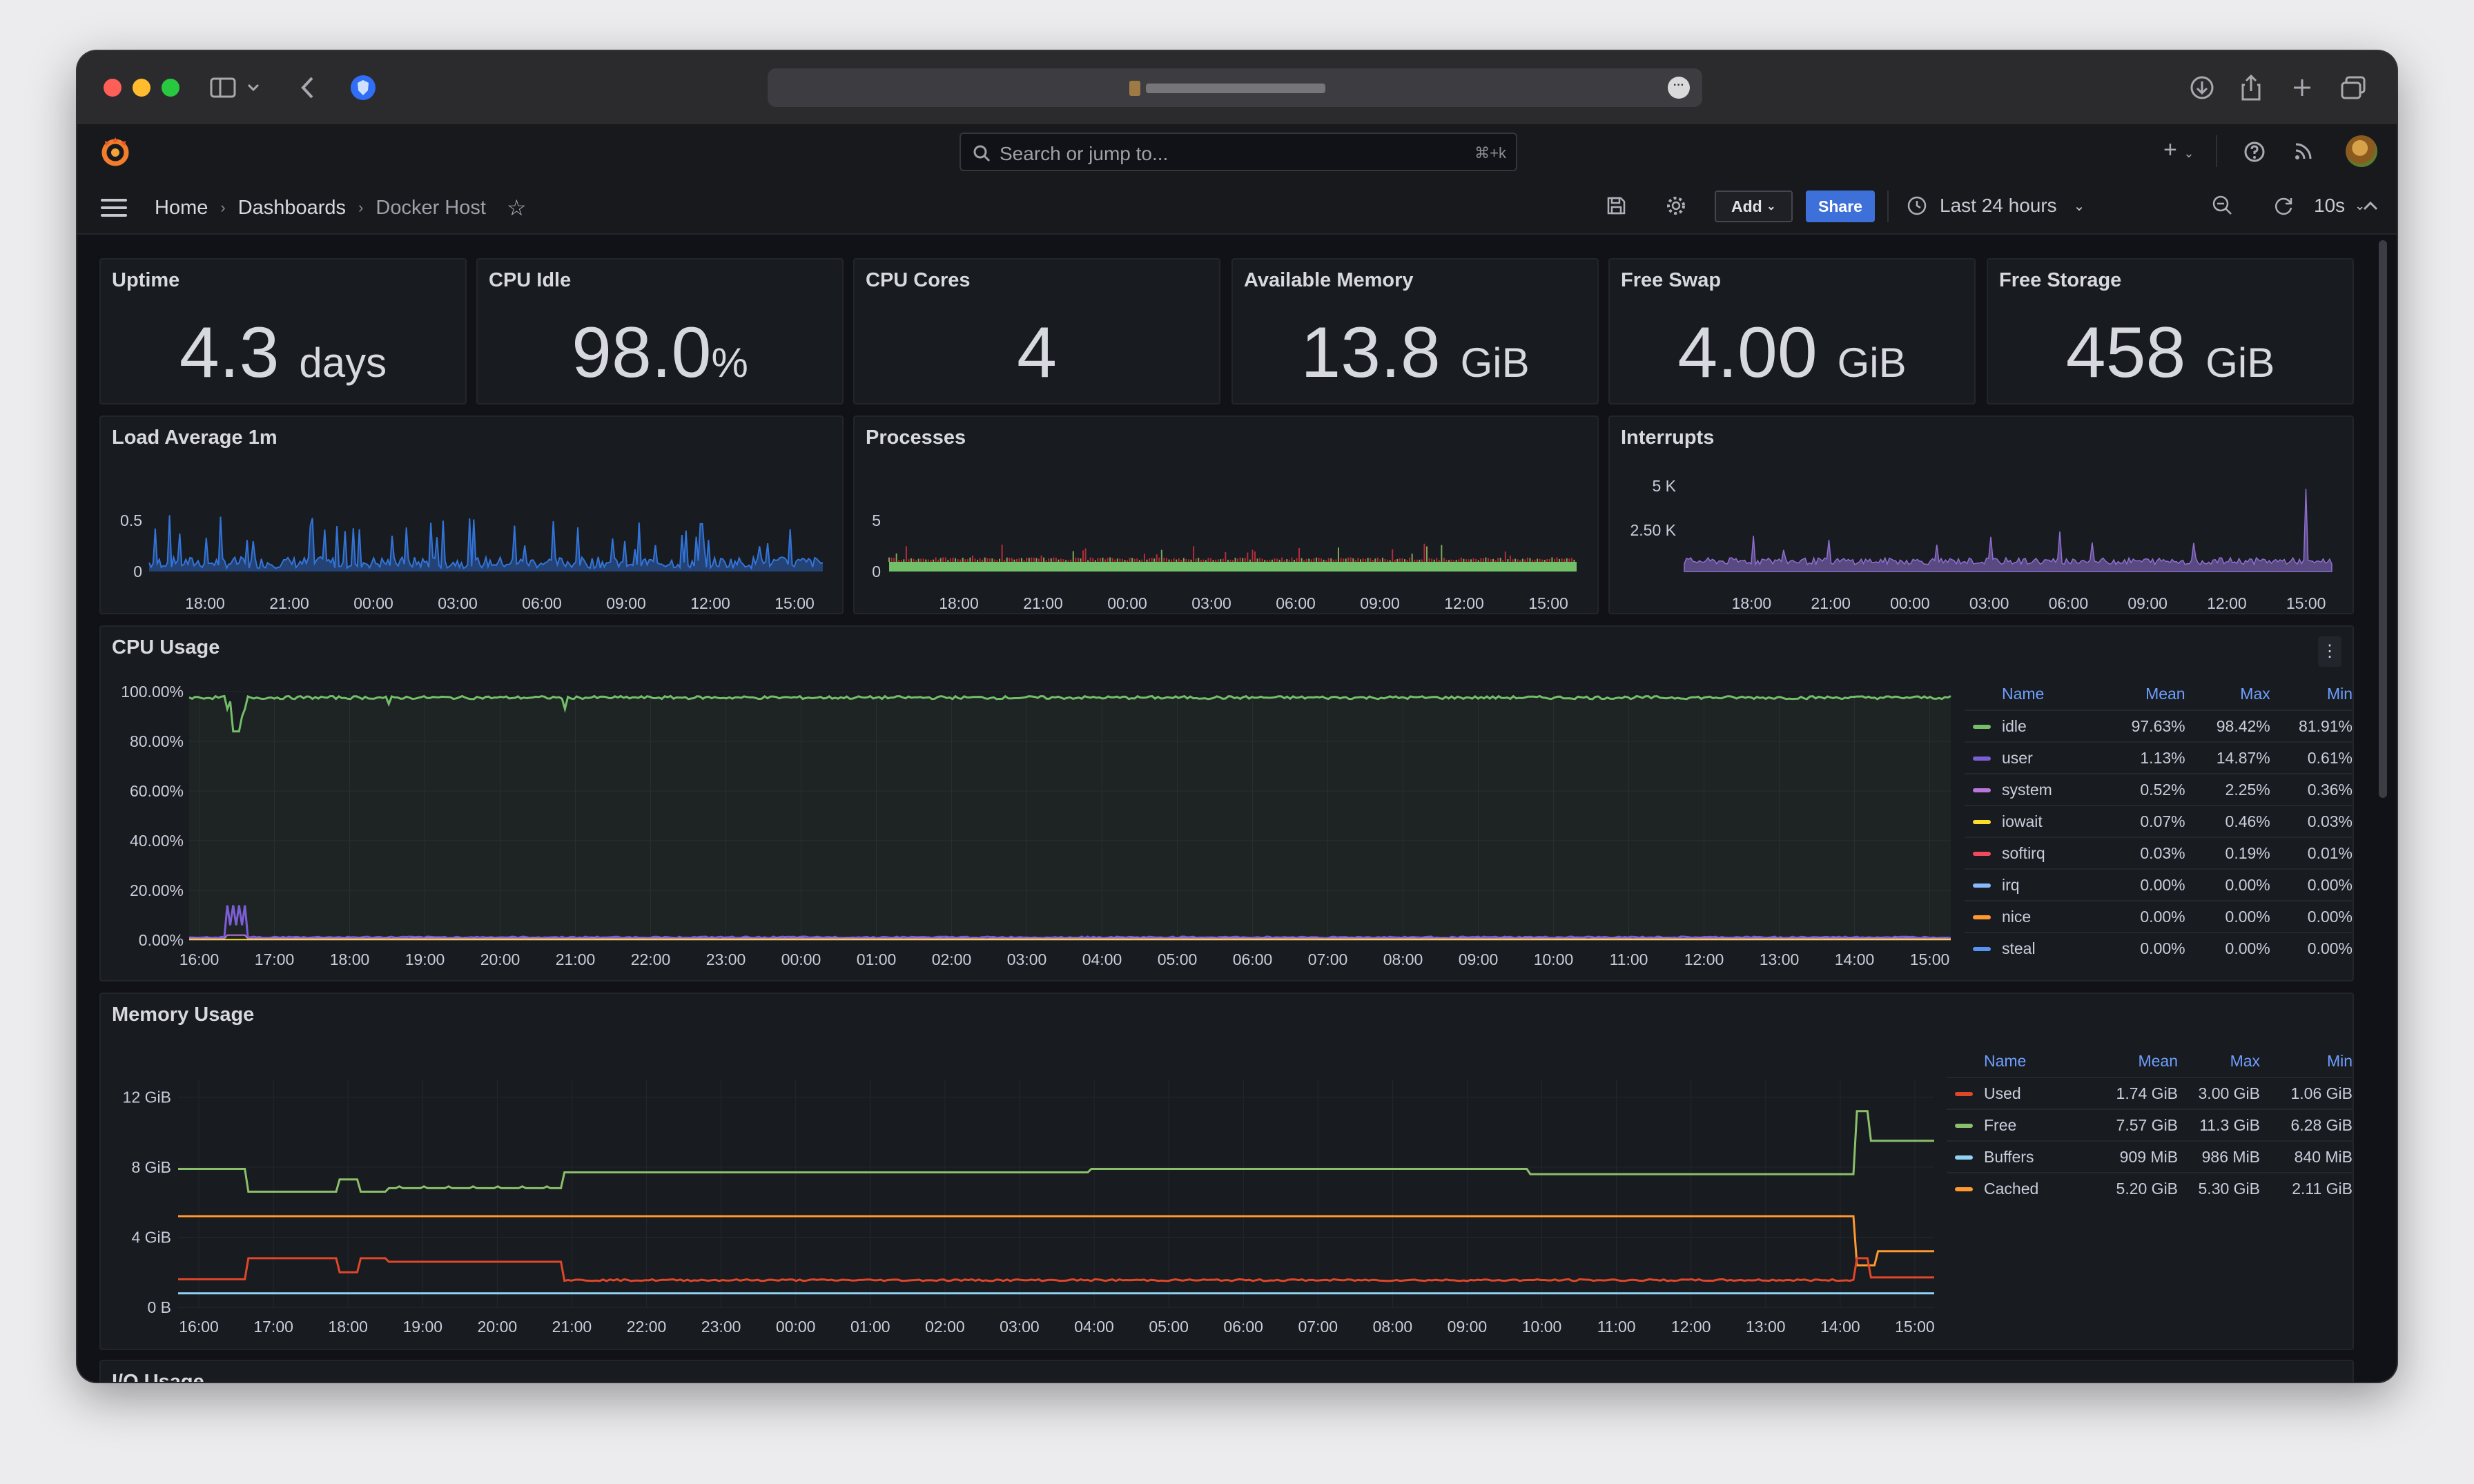 Image resolution: width=2474 pixels, height=1484 pixels. Describe the element at coordinates (292, 208) in the screenshot. I see `breadcrumb-dashboards: Dashboards` at that location.